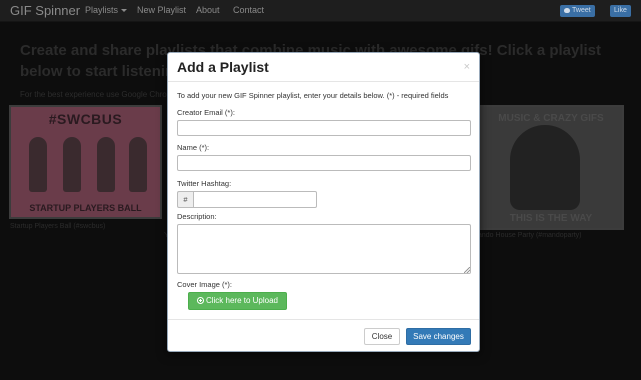 The width and height of the screenshot is (641, 380). I want to click on save-changes-button: Save changes, so click(438, 336).